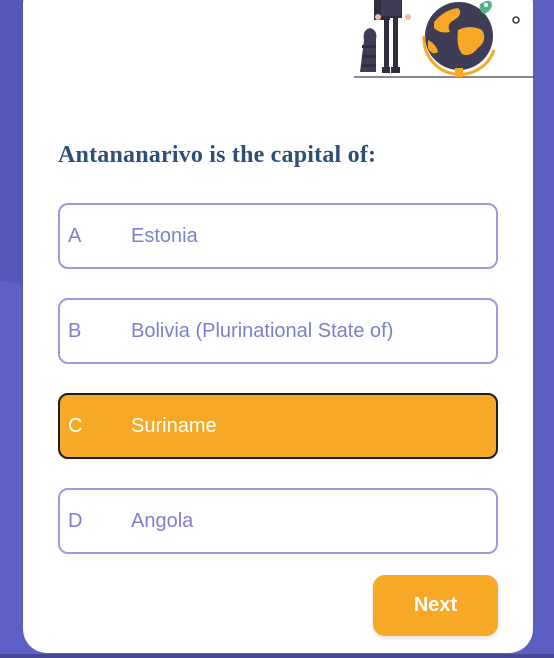 This screenshot has height=658, width=554. I want to click on bottom-strip, so click(277, 656).